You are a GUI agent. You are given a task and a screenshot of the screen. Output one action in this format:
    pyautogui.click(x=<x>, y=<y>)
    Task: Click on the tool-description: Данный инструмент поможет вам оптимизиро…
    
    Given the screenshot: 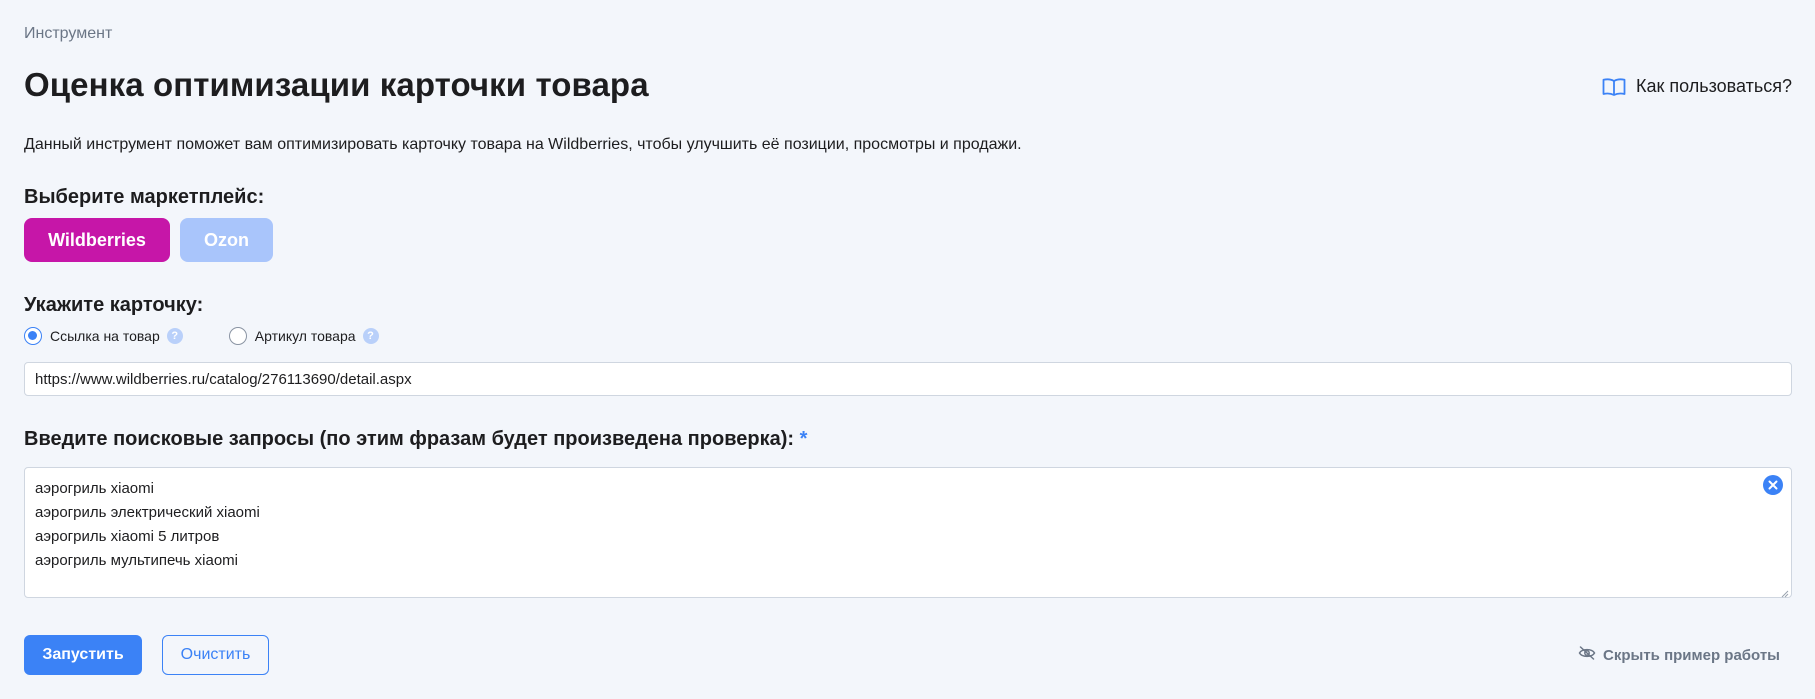 What is the action you would take?
    pyautogui.click(x=523, y=144)
    